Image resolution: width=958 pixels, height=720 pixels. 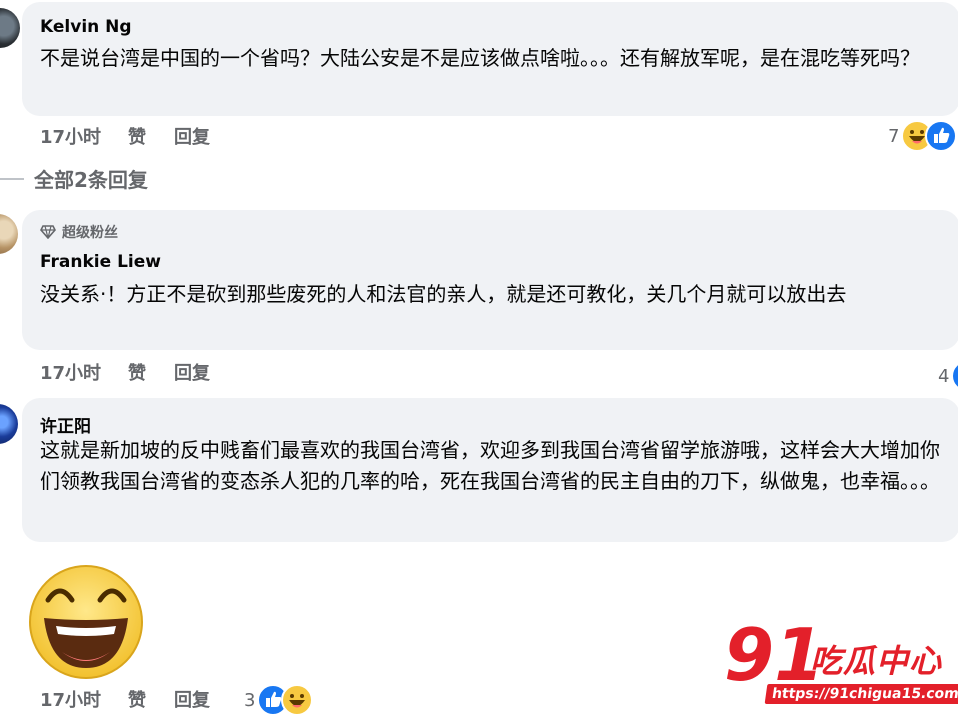 What do you see at coordinates (876, 661) in the screenshot?
I see `watermark-name: 吃瓜中心` at bounding box center [876, 661].